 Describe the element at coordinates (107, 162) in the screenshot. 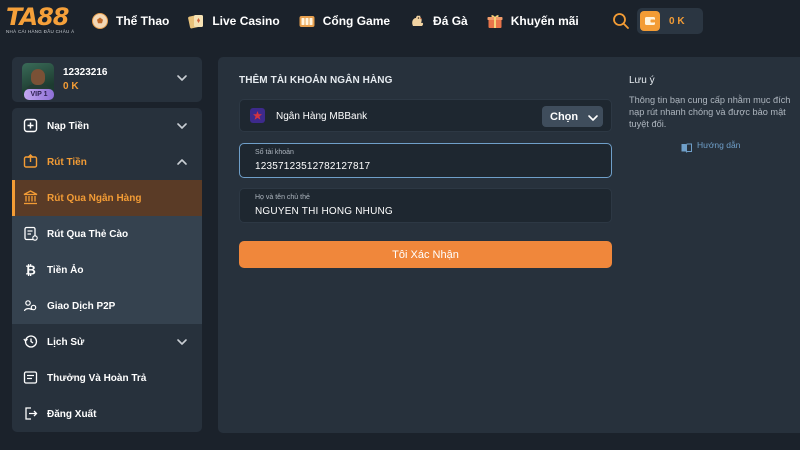

I see `sidebar-item-withdraw: Rút Tiền` at that location.